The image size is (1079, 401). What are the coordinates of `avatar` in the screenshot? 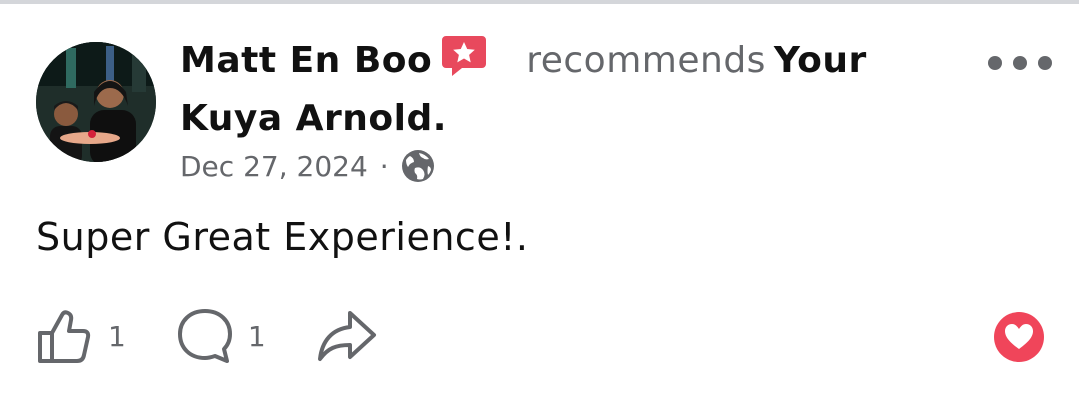 It's located at (96, 102).